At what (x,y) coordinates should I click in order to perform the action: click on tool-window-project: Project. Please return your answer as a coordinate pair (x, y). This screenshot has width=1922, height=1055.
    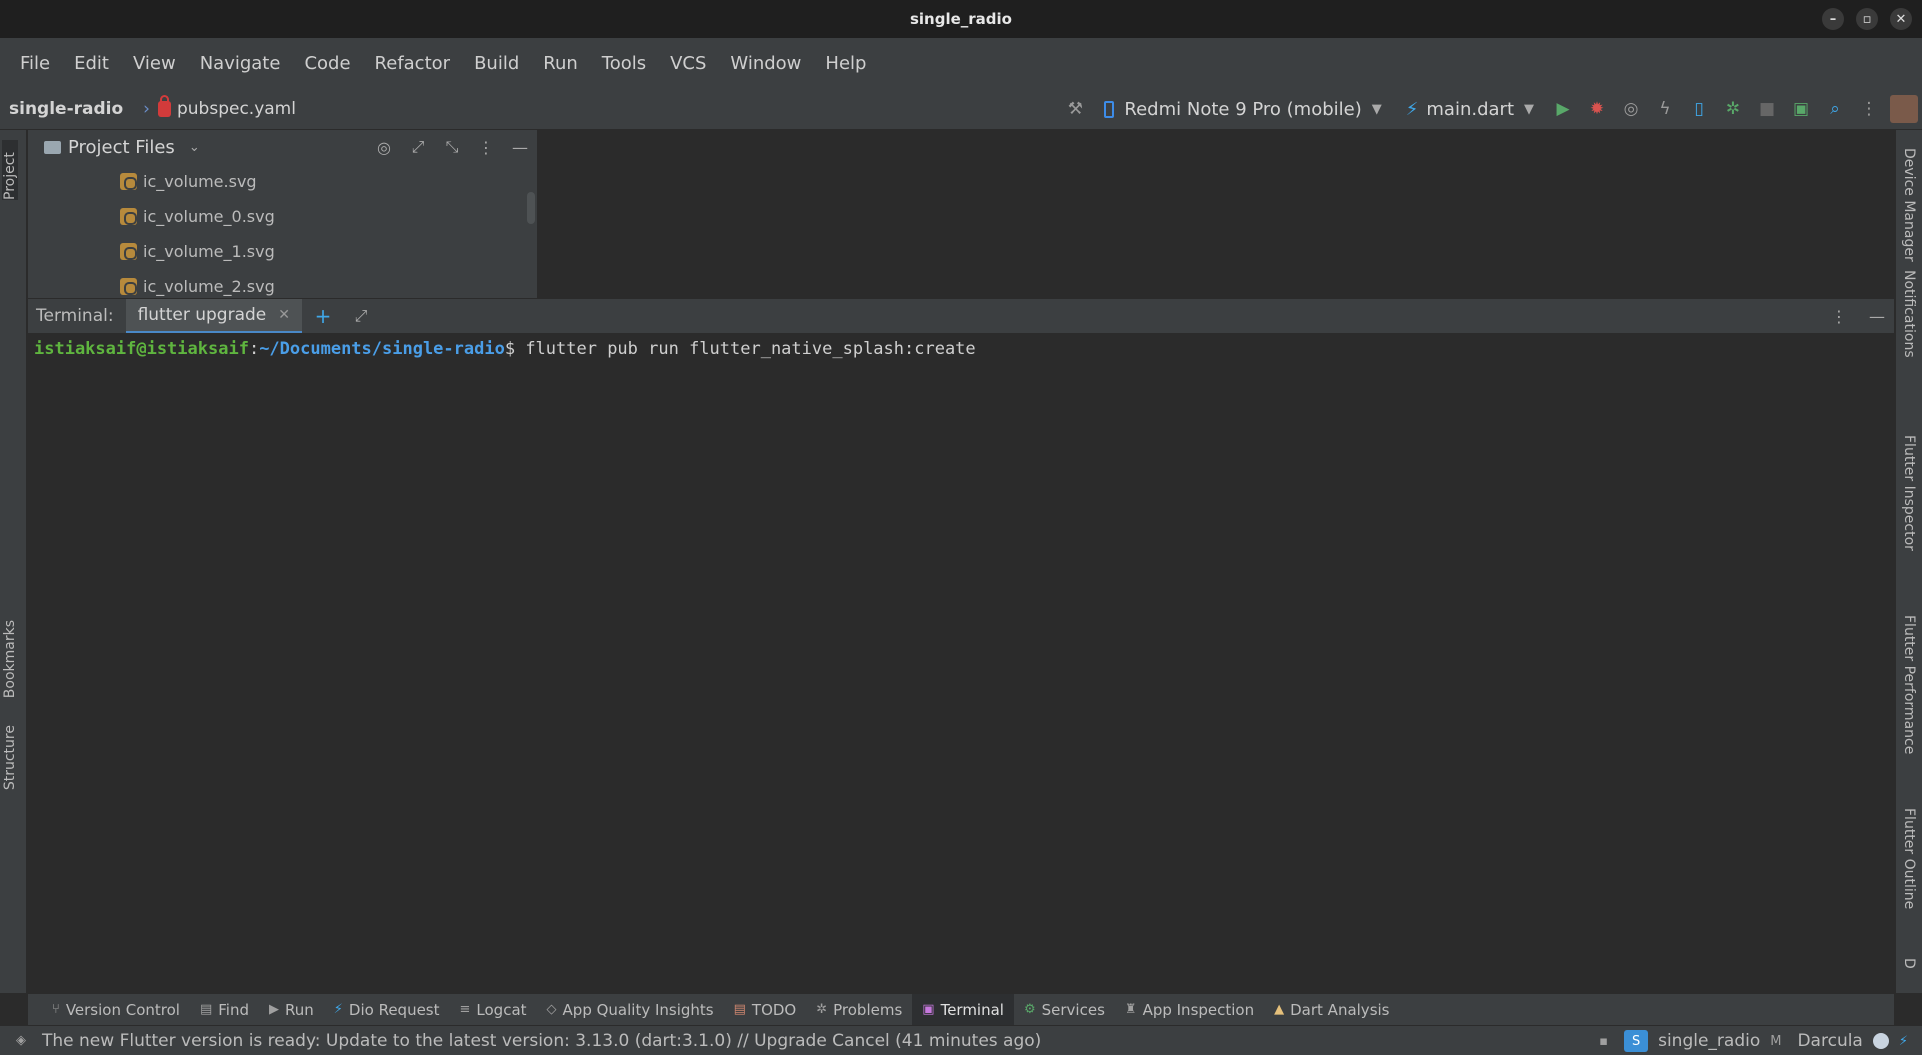
    Looking at the image, I should click on (10, 170).